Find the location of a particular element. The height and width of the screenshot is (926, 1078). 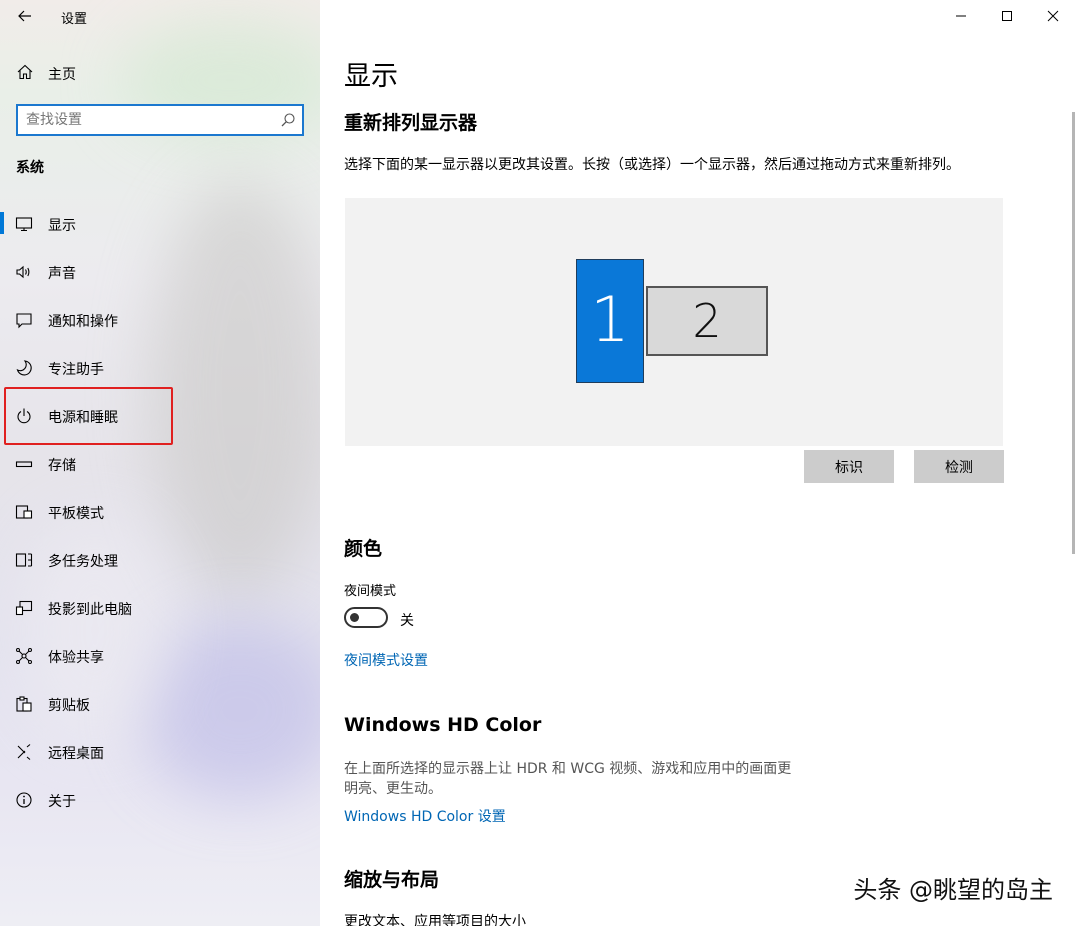

back-arrow-icon is located at coordinates (24, 16).